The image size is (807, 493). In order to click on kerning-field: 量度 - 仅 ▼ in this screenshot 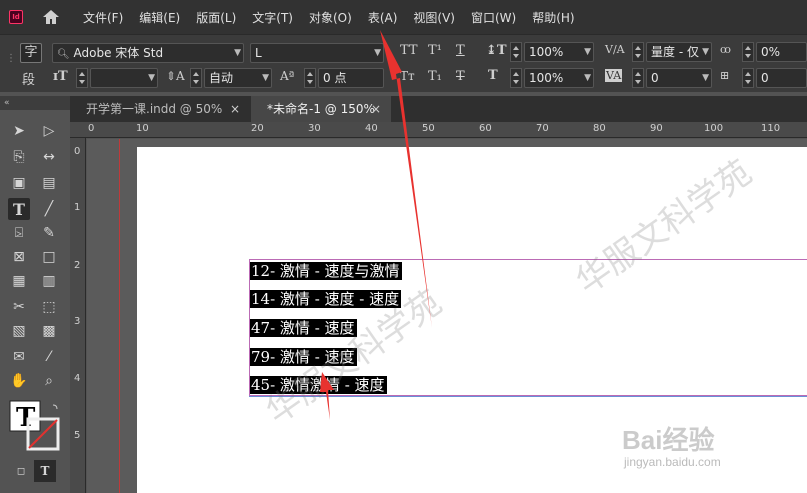, I will do `click(679, 52)`.